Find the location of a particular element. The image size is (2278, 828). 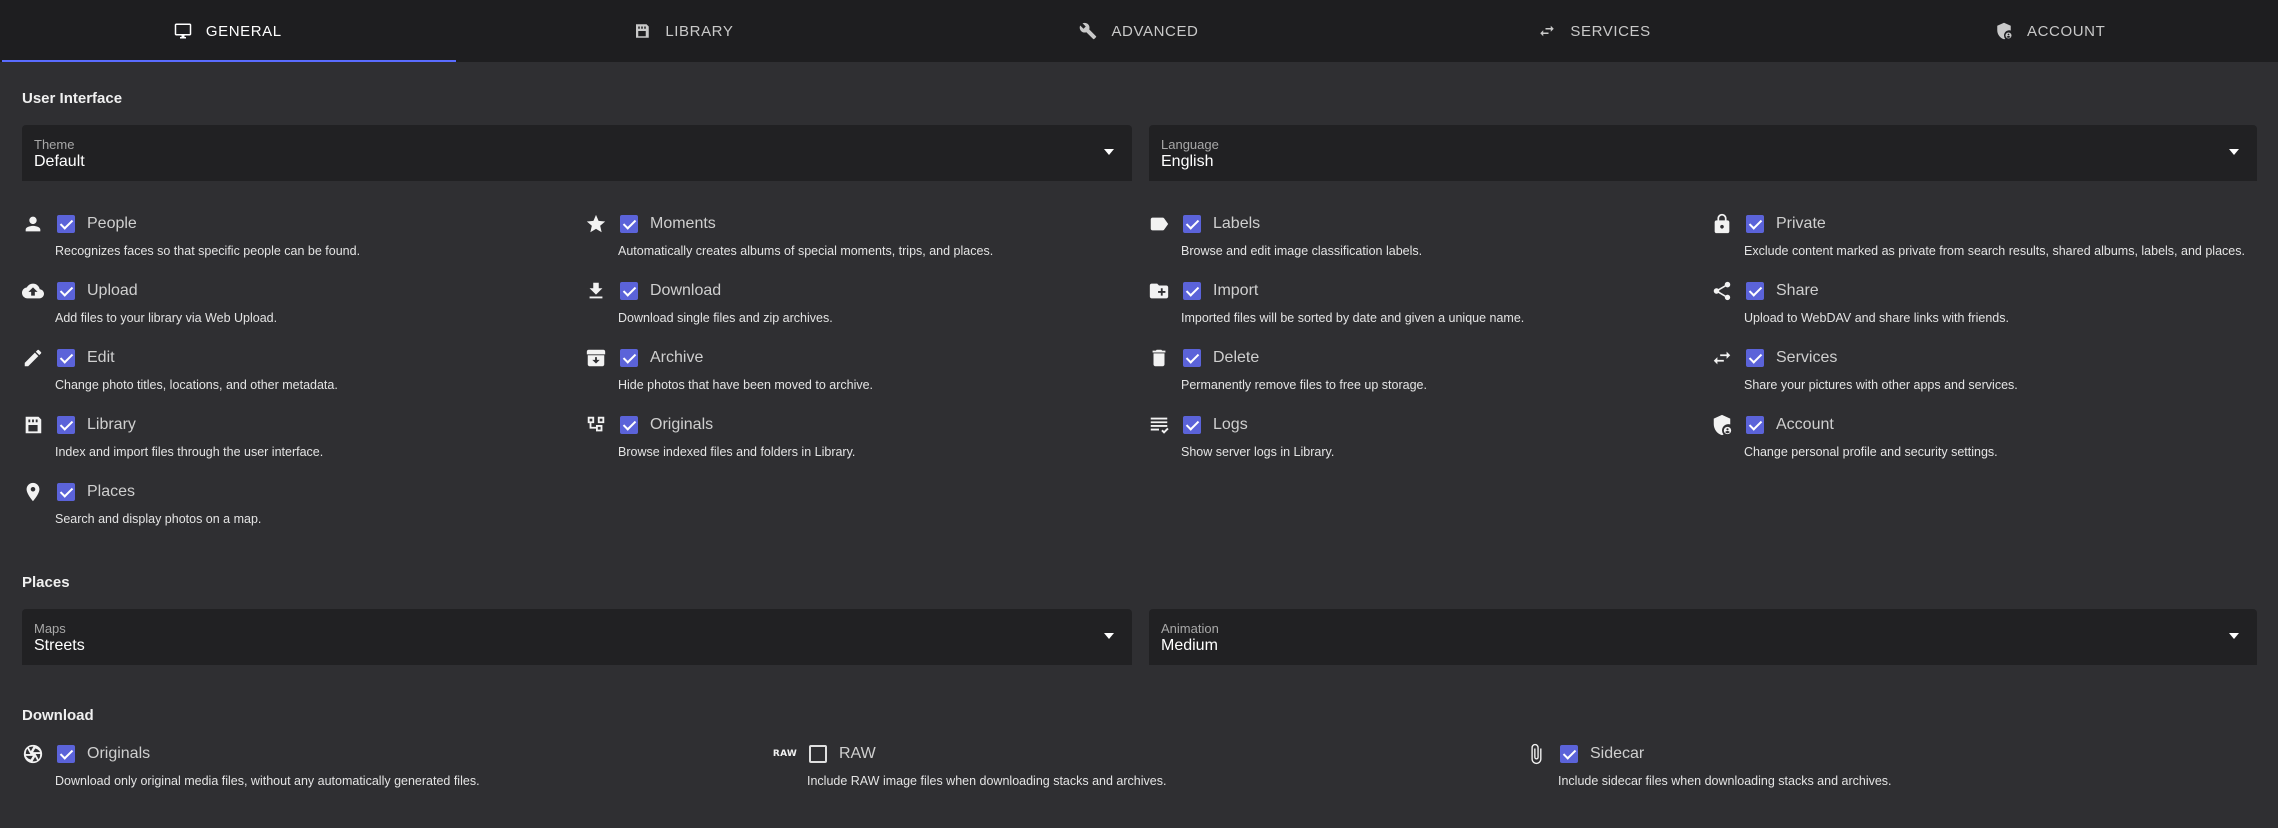

section-title-user-interface: User Interface is located at coordinates (72, 98).